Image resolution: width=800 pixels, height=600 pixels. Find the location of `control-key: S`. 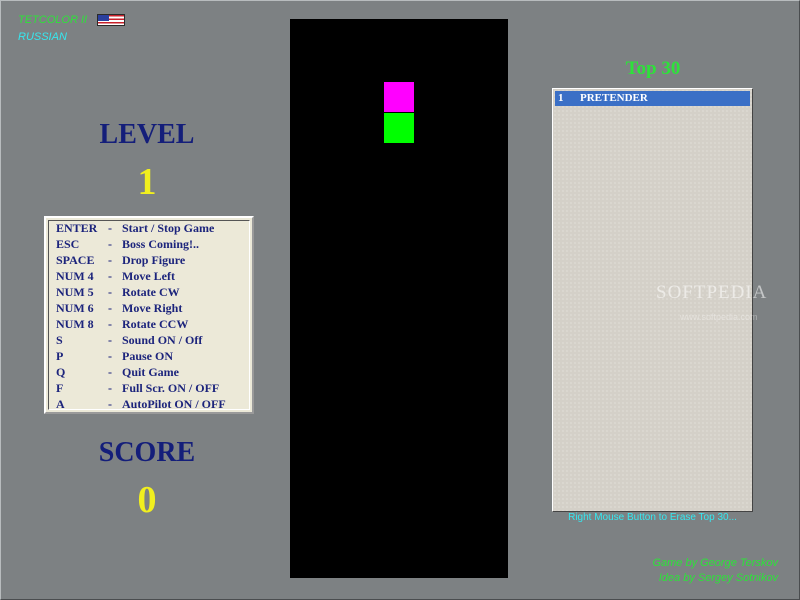

control-key: S is located at coordinates (59, 340).